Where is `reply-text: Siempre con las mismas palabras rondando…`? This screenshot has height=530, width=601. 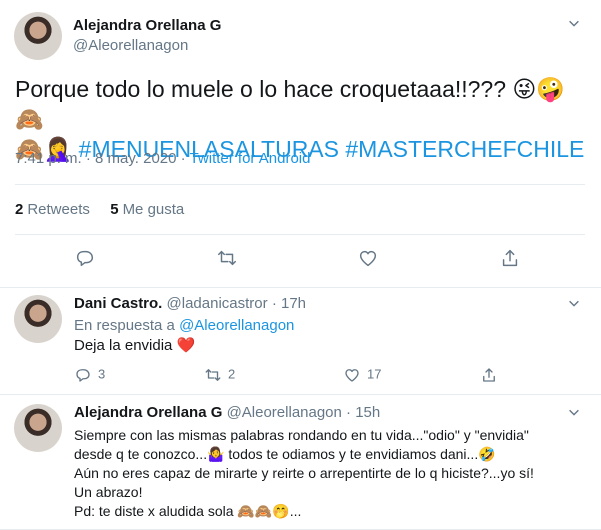
reply-text: Siempre con las mismas palabras rondando… is located at coordinates (304, 473).